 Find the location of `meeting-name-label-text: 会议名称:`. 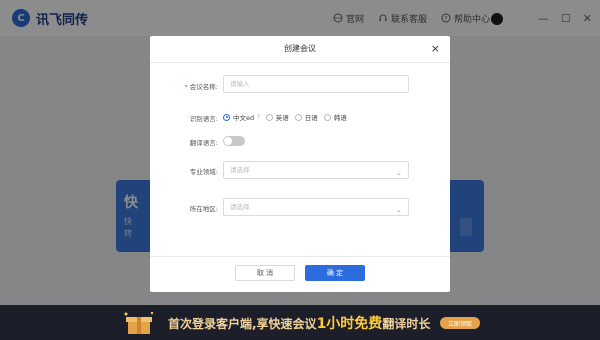

meeting-name-label-text: 会议名称: is located at coordinates (203, 87).